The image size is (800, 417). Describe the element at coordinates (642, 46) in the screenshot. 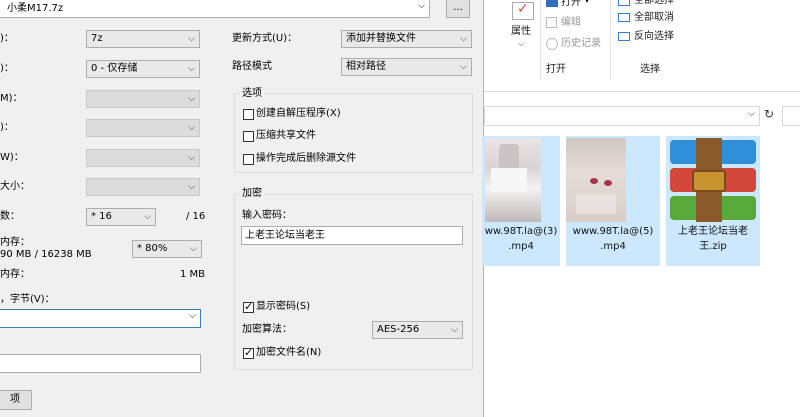

I see `ribbon: ✓ 属性 ⌵ 打开 ▾ 编辑 历史记录 打开 全部选择 全部取消 反向选择 选择` at that location.